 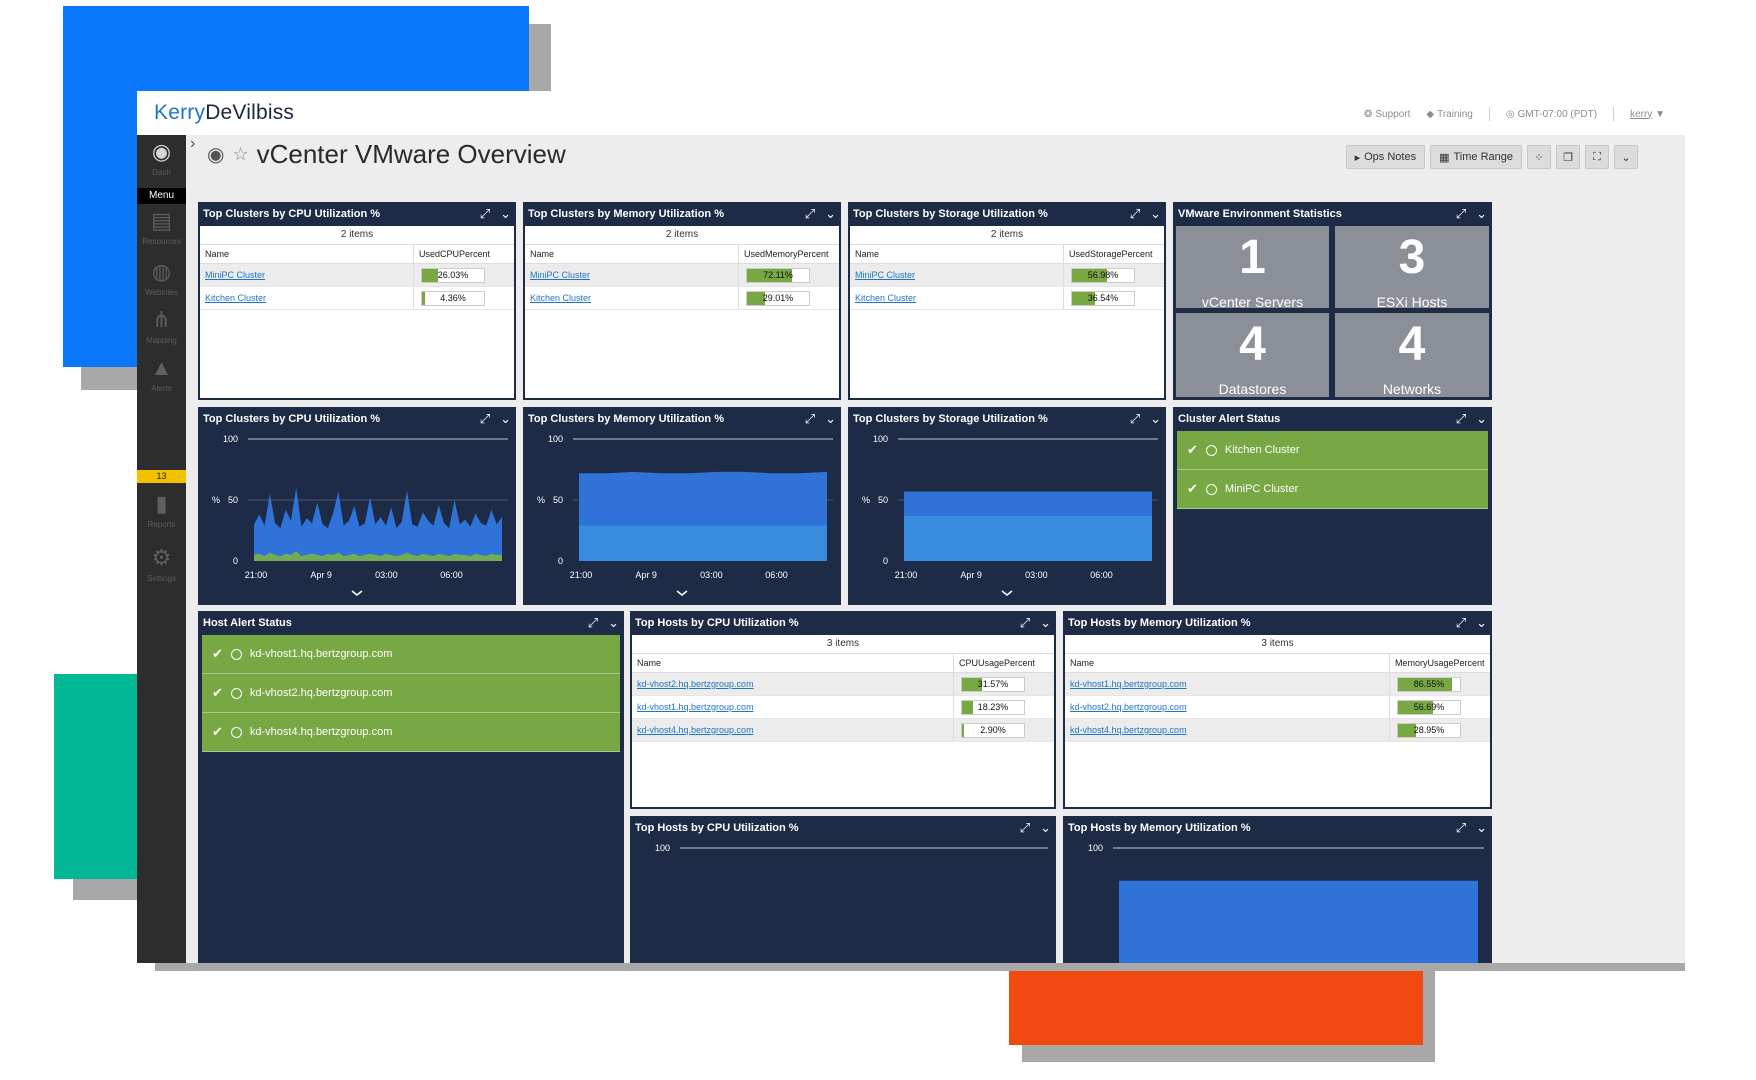 I want to click on time-range-button: ▦ Time Range, so click(x=1476, y=157).